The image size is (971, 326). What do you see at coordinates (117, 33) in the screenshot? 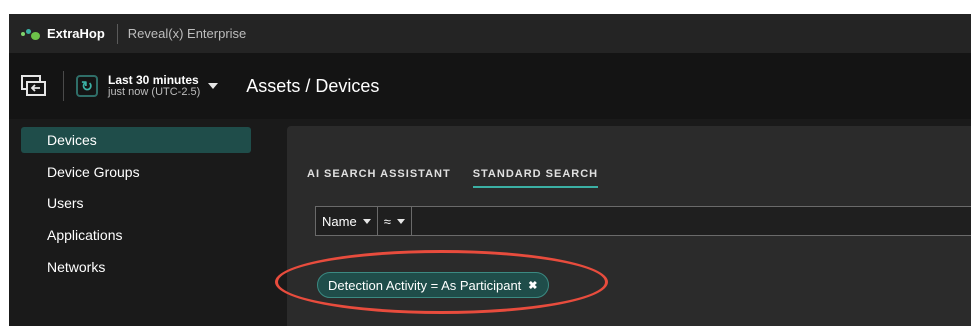
I see `brand-divider` at bounding box center [117, 33].